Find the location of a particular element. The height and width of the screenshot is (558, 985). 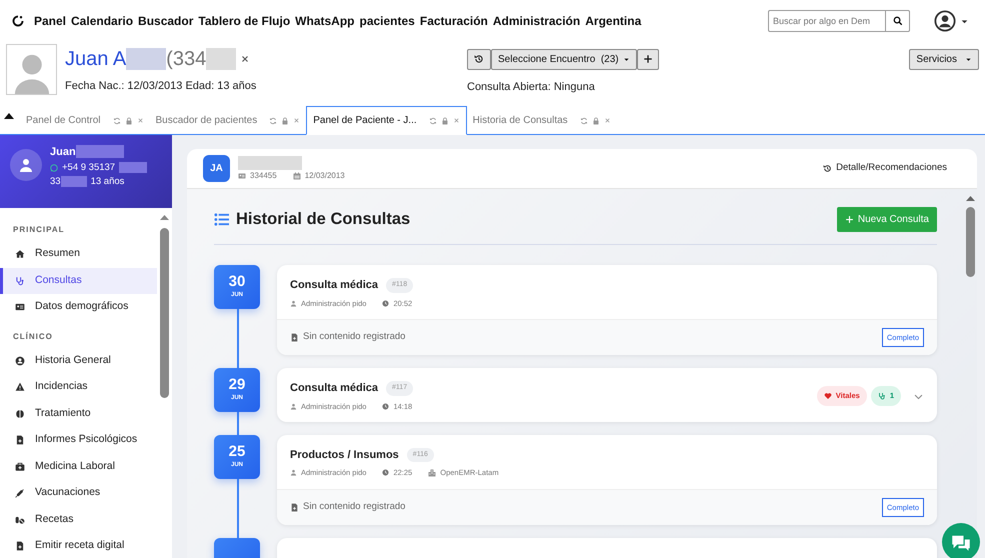

syringe-icon is located at coordinates (20, 493).